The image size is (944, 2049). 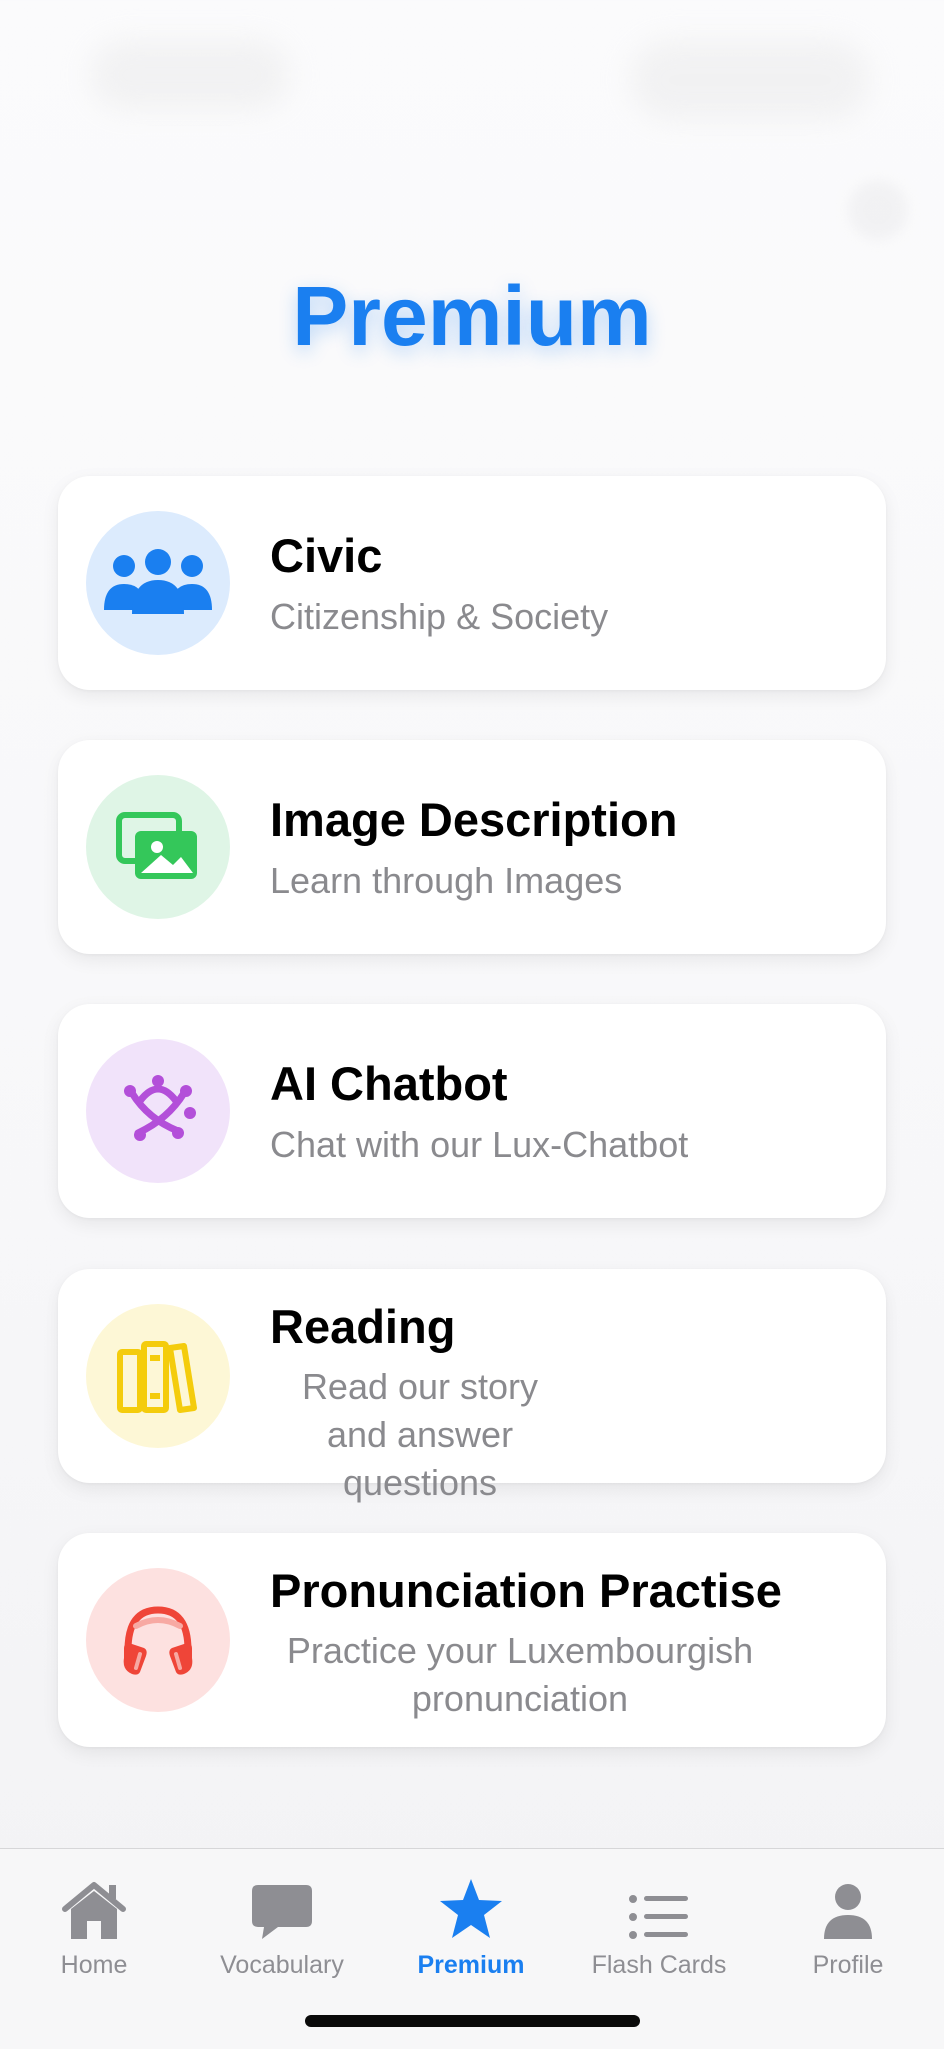 What do you see at coordinates (658, 1917) in the screenshot?
I see `list-icon` at bounding box center [658, 1917].